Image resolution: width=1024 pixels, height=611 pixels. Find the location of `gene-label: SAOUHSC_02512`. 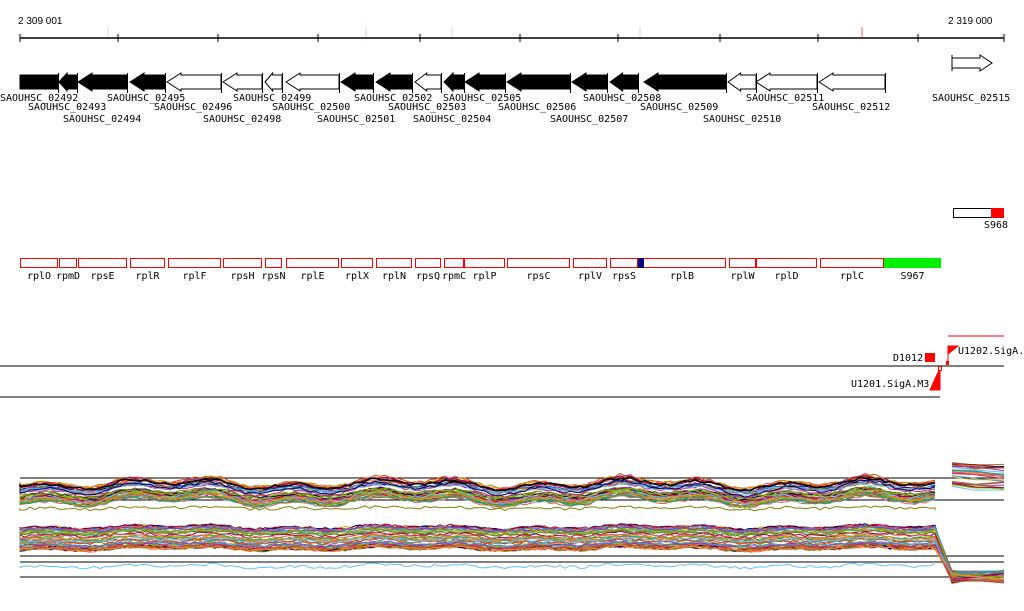

gene-label: SAOUHSC_02512 is located at coordinates (851, 107).